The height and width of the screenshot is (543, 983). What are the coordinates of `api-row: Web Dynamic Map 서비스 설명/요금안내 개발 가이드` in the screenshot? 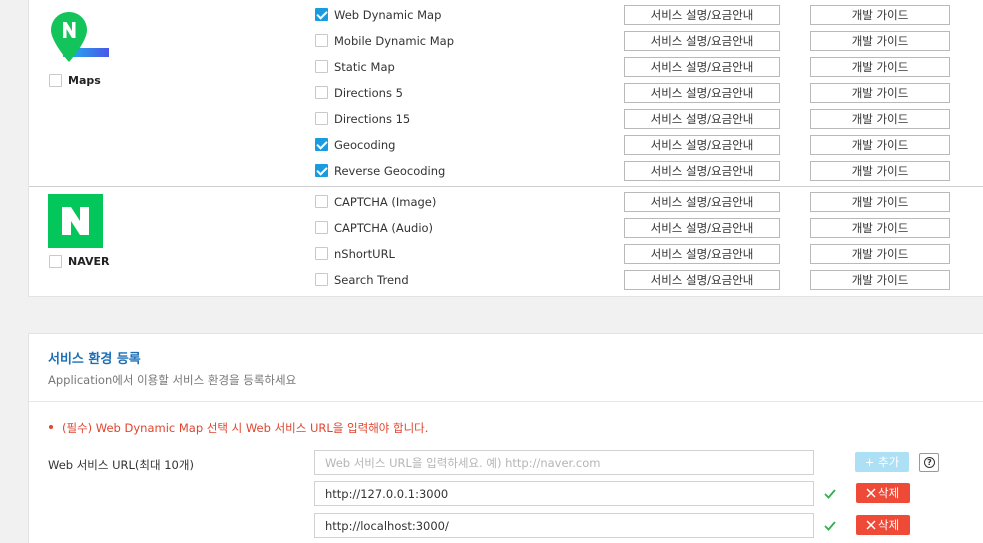 It's located at (635, 15).